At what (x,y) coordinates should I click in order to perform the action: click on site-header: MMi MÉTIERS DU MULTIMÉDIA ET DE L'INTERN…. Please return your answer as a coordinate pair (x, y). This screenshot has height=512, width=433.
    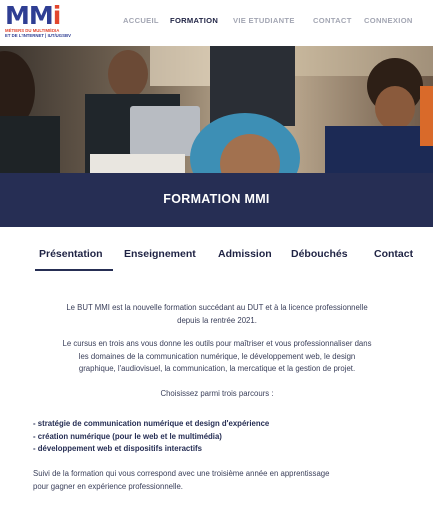
    Looking at the image, I should click on (216, 23).